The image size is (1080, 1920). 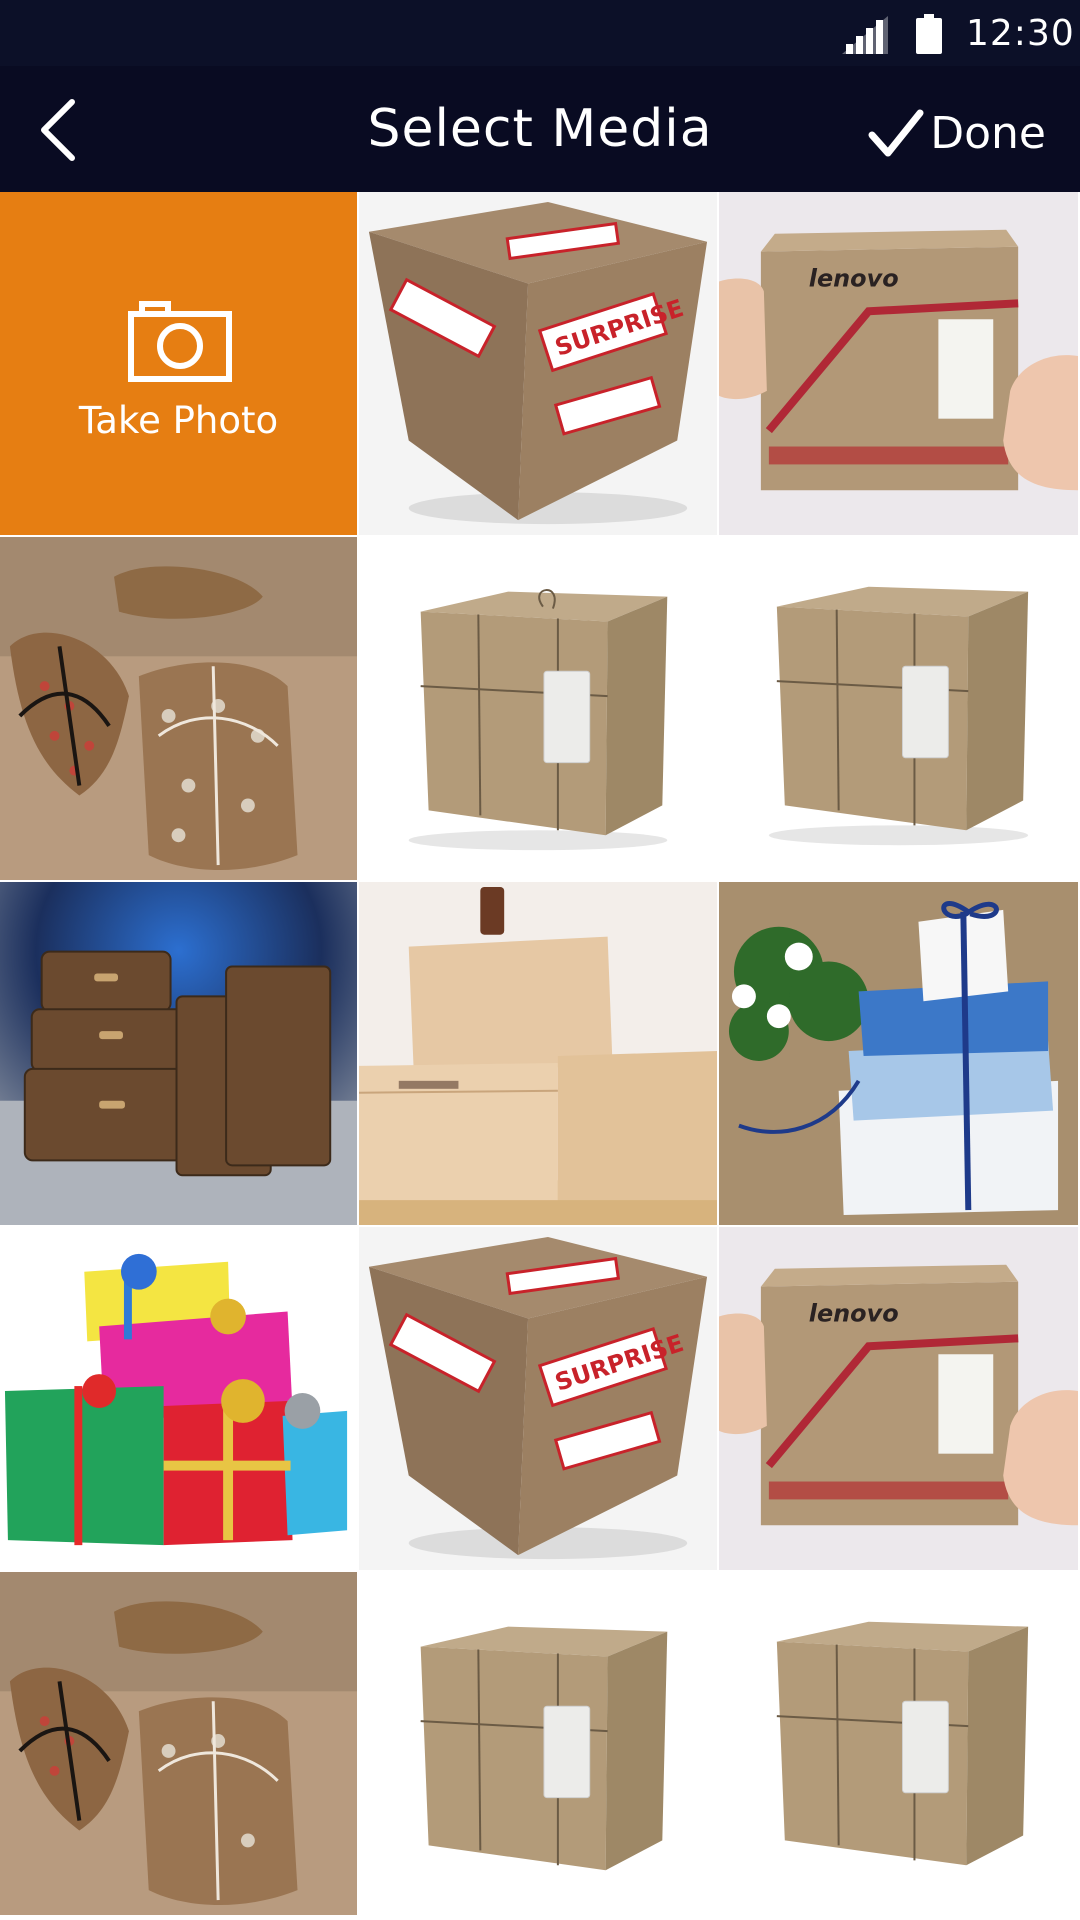 I want to click on app-bar: Select Media Done, so click(x=540, y=129).